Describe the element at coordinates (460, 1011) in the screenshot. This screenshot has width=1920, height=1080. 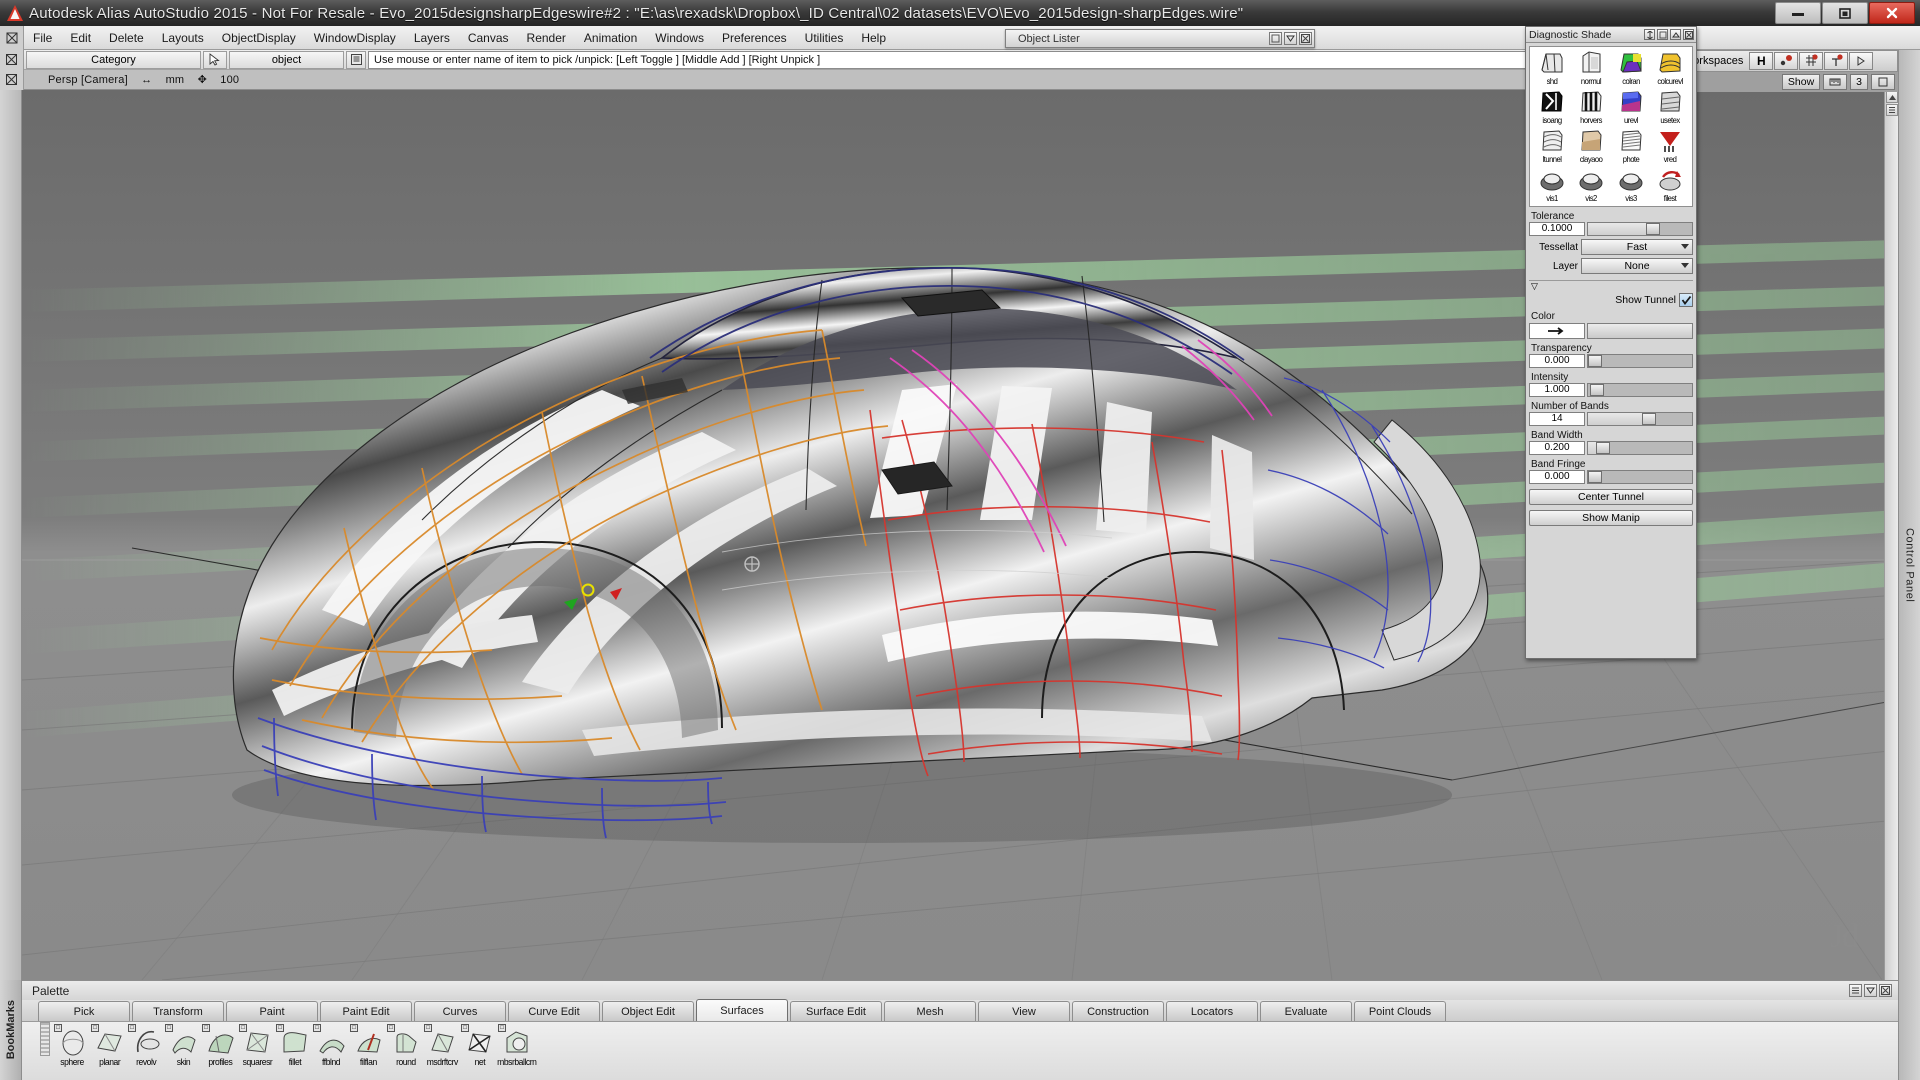
I see `tab-curves: Curves` at that location.